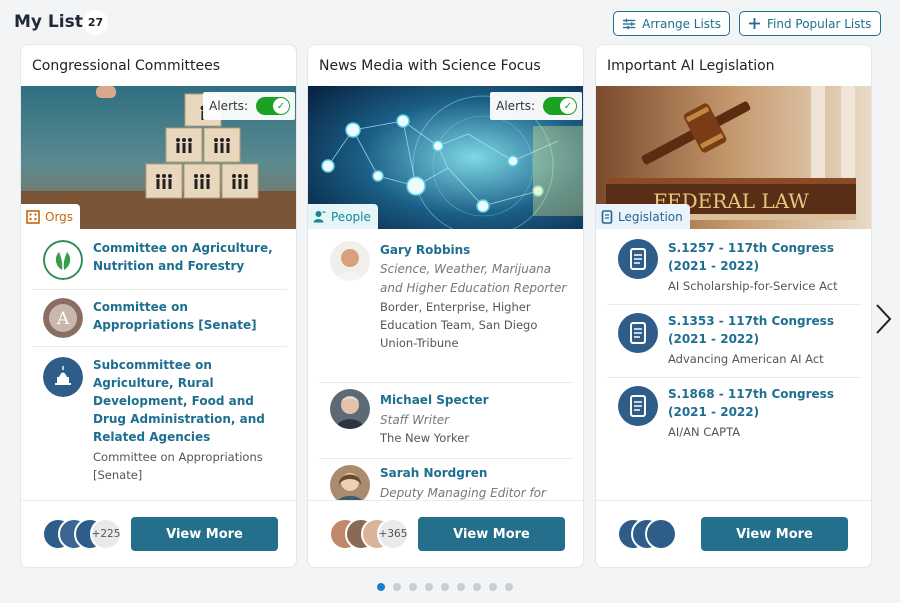 This screenshot has height=603, width=900. I want to click on find-popular-lists-button: Find Popular Lists, so click(810, 23).